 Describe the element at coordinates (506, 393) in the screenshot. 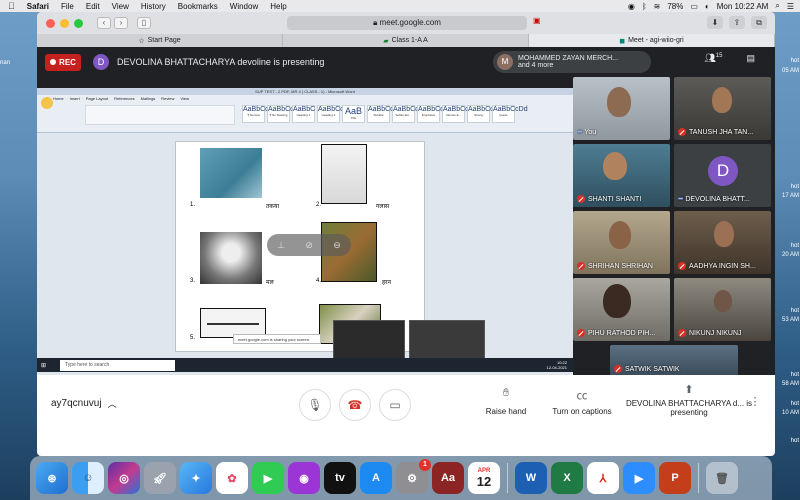

I see `raise-hand-icon: ✋︎` at that location.